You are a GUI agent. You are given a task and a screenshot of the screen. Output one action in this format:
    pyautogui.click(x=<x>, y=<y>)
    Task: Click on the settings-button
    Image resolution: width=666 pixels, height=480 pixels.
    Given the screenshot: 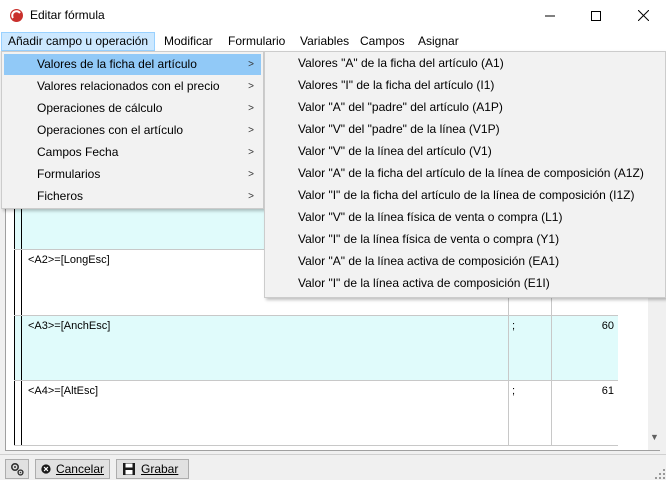 What is the action you would take?
    pyautogui.click(x=17, y=469)
    